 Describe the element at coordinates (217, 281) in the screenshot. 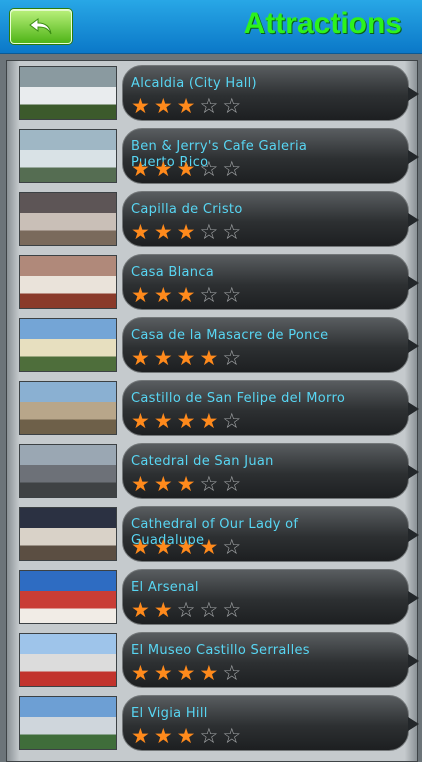

I see `list-item: Casa Blanca ★★★☆☆` at that location.